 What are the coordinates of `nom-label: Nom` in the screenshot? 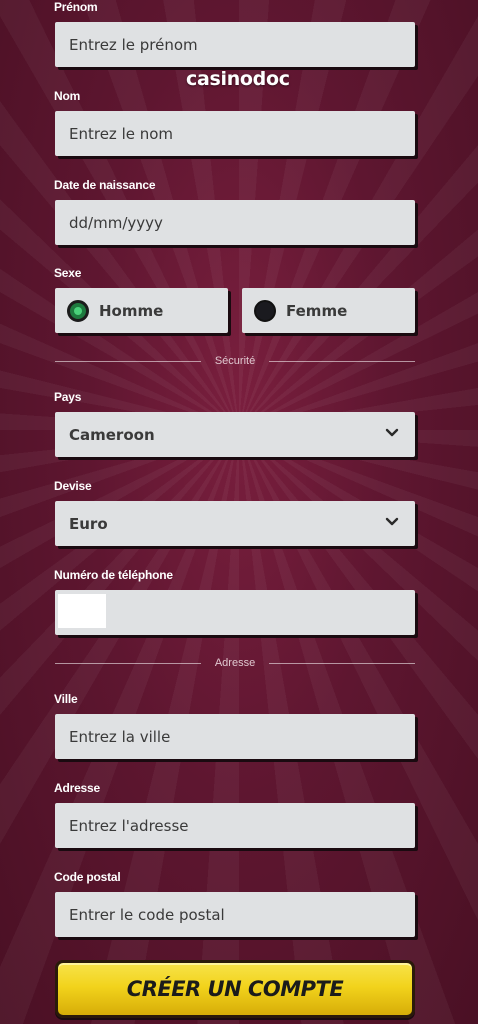 It's located at (67, 96).